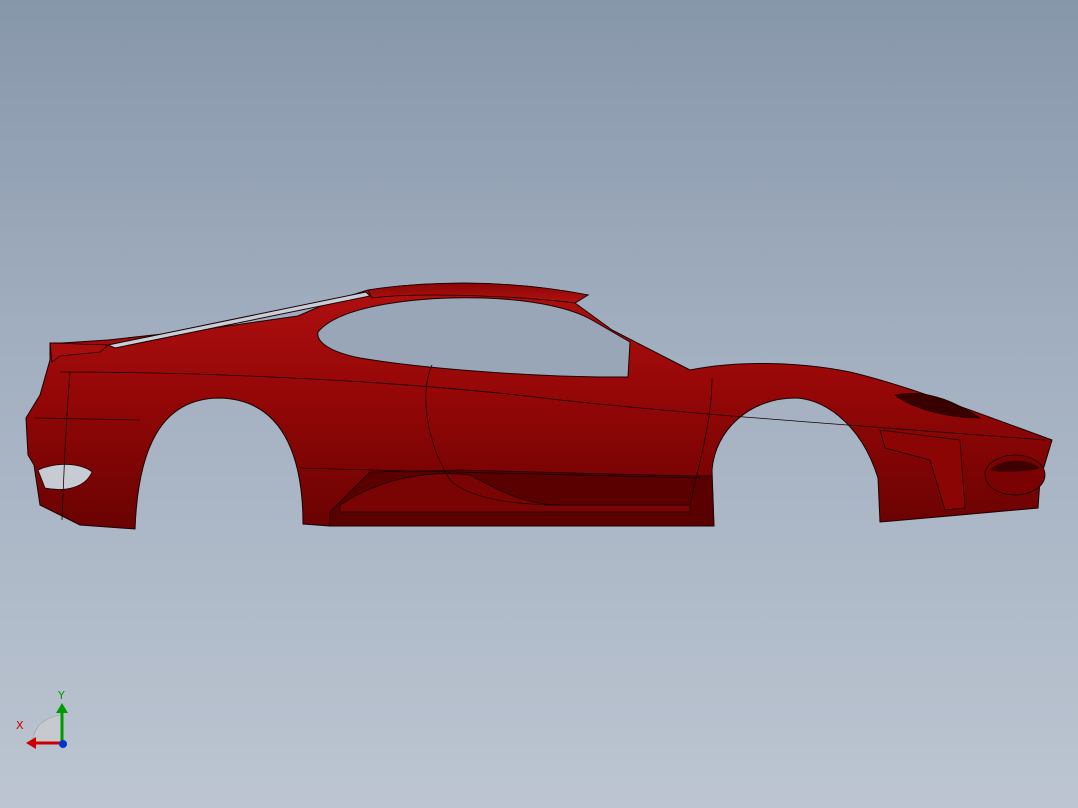  What do you see at coordinates (61, 695) in the screenshot?
I see `axis-y-label: Y` at bounding box center [61, 695].